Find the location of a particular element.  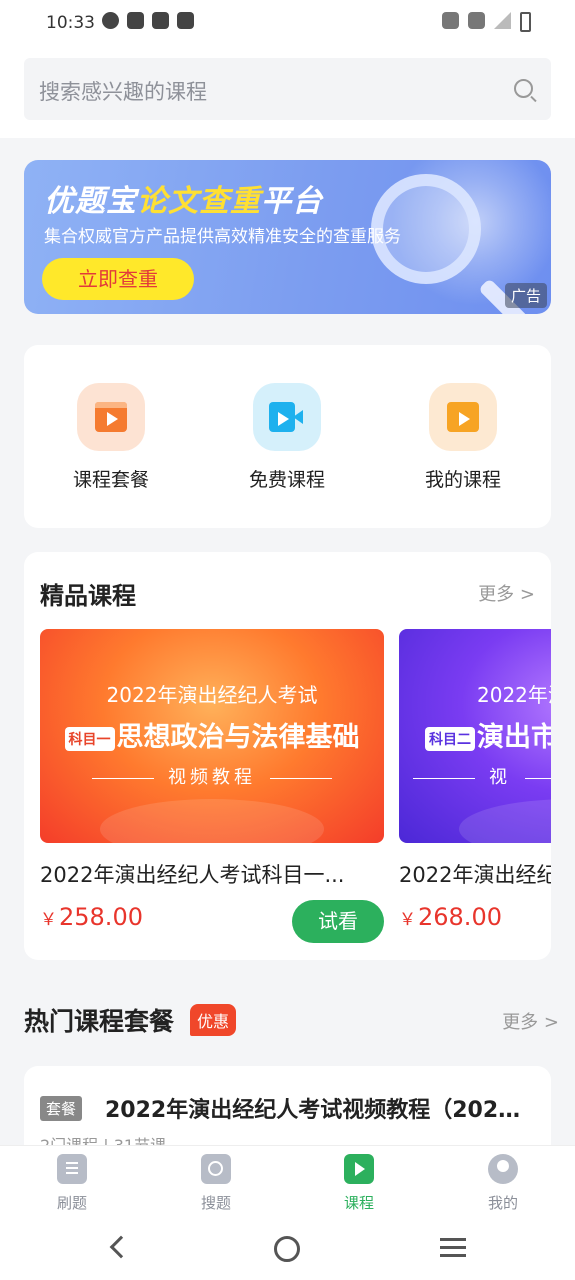

price-value: 268.00 is located at coordinates (460, 917).